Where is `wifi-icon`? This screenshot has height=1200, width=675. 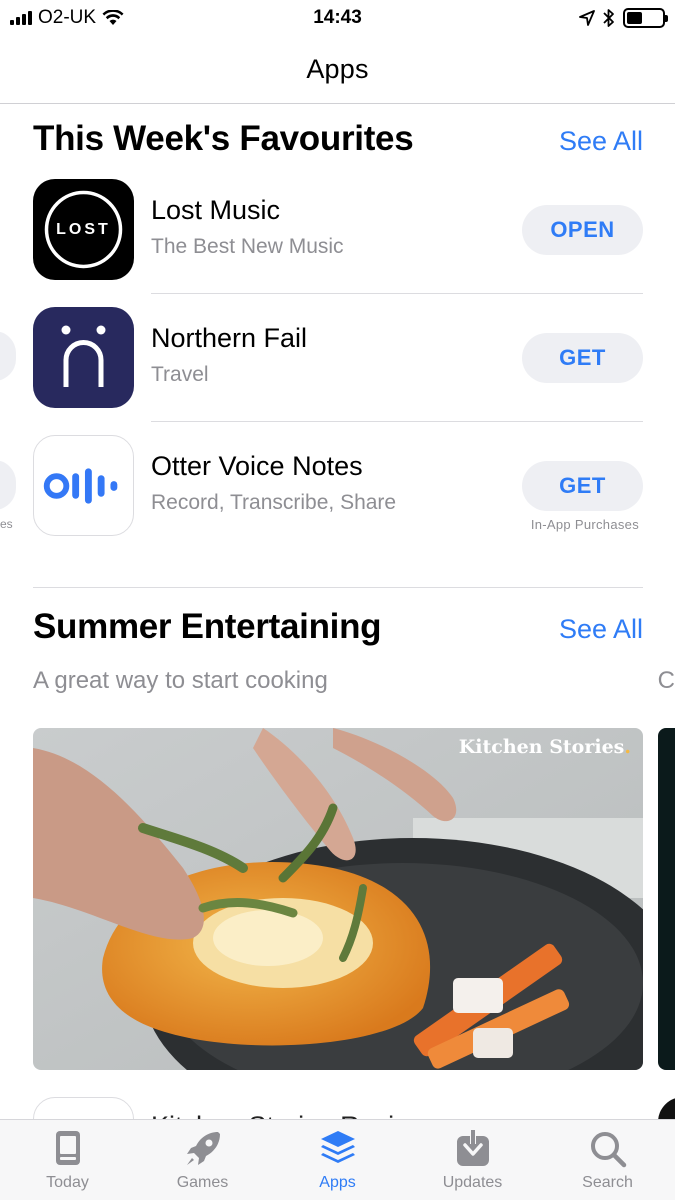 wifi-icon is located at coordinates (113, 17).